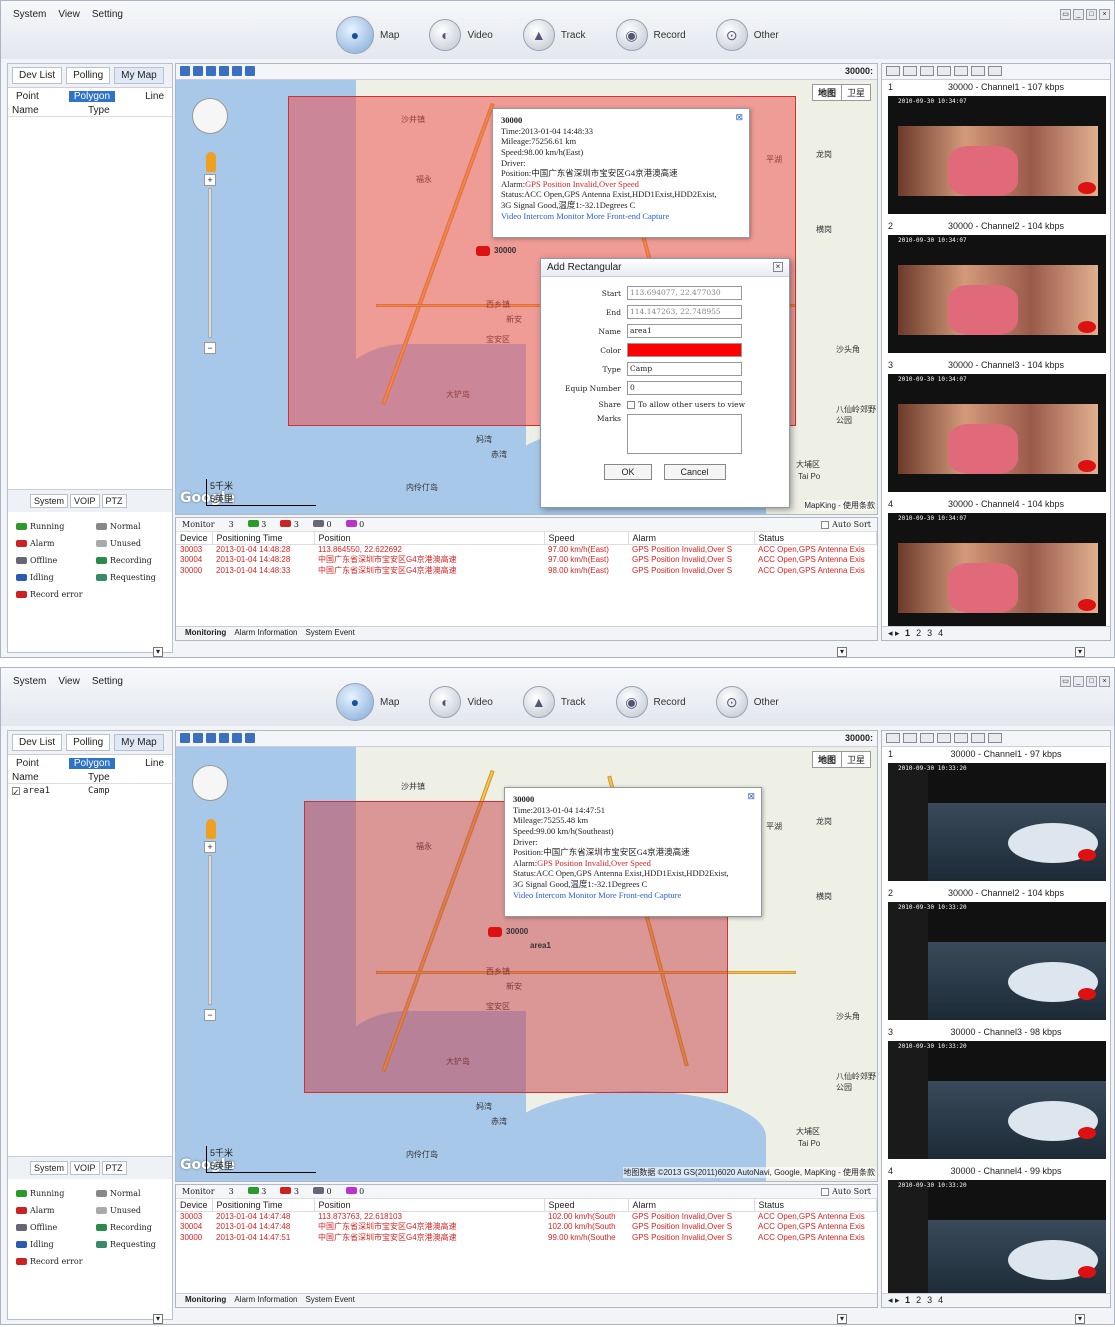 This screenshot has width=1115, height=1327. What do you see at coordinates (50, 777) in the screenshot?
I see `col-name: Name` at bounding box center [50, 777].